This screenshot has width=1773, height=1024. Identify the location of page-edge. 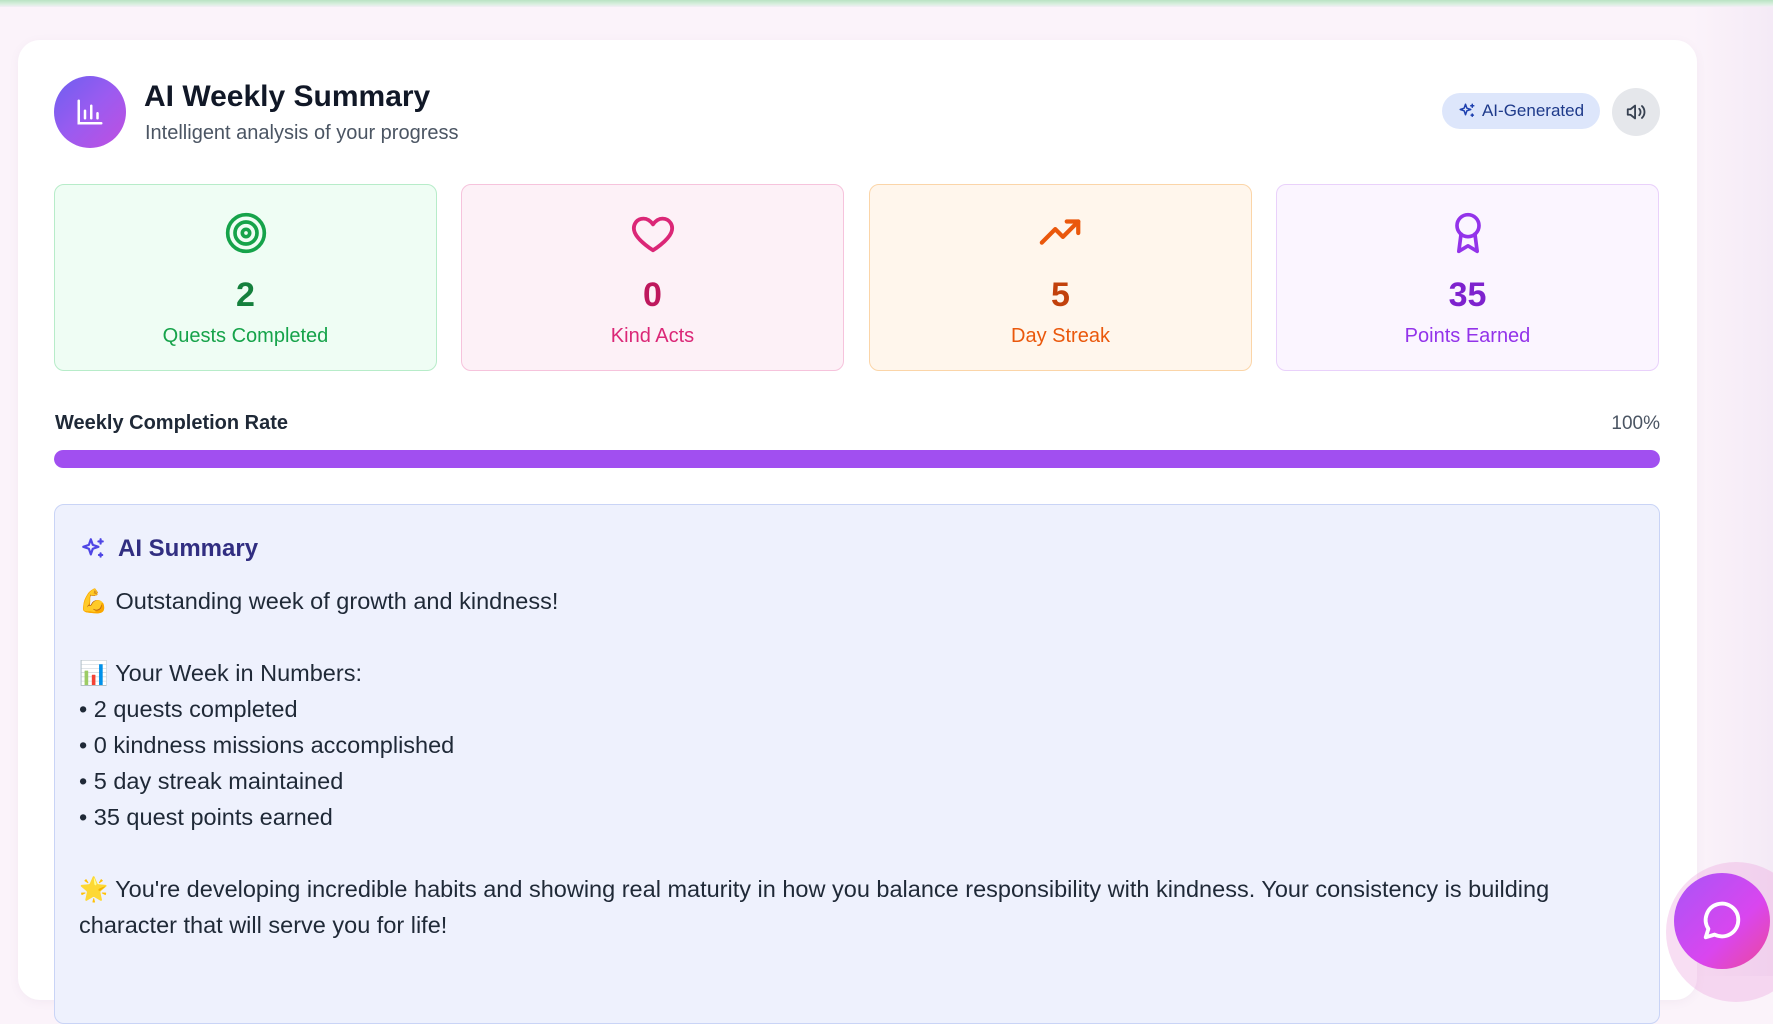
(1733, 491).